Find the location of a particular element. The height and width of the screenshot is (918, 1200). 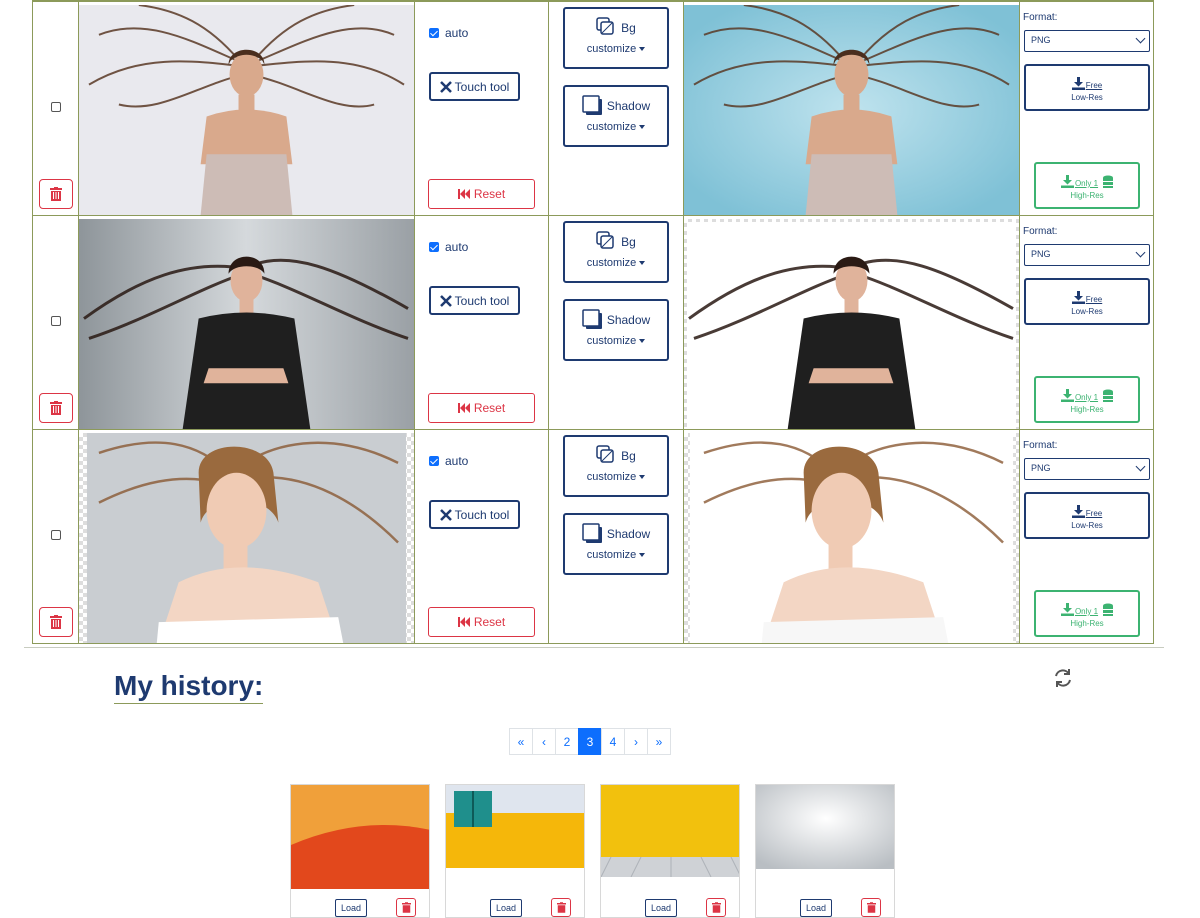

page-last: » is located at coordinates (659, 741).